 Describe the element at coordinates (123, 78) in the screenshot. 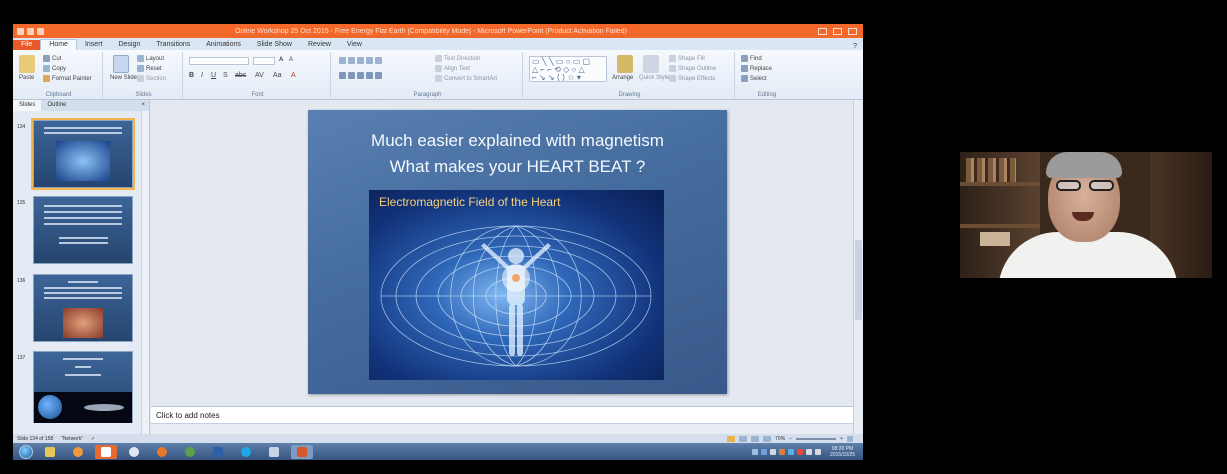

I see `new-slide-button: New Slide` at that location.